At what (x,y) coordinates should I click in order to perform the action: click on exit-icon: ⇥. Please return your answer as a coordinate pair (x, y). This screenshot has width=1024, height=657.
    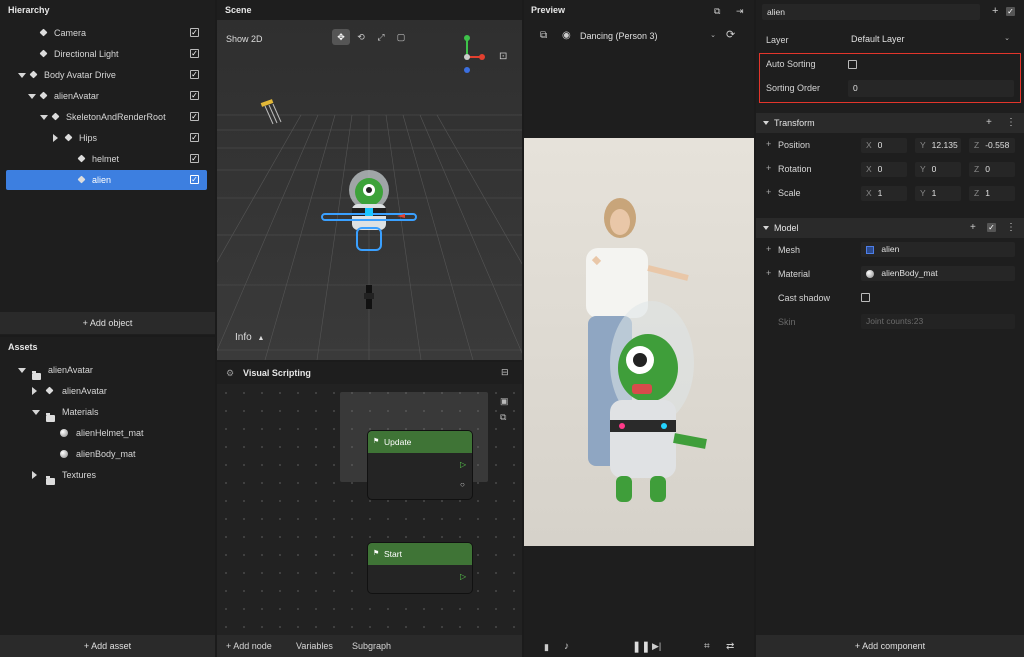
    Looking at the image, I should click on (740, 11).